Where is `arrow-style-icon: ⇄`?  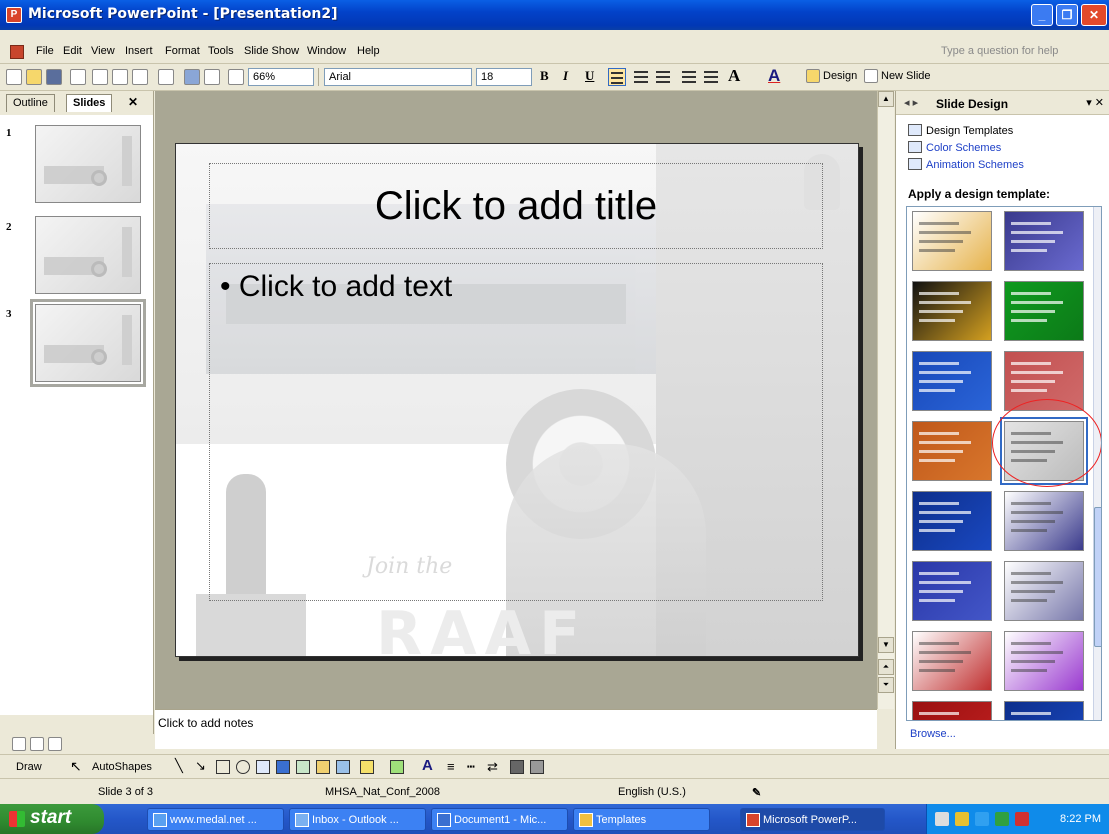
arrow-style-icon: ⇄ is located at coordinates (492, 767).